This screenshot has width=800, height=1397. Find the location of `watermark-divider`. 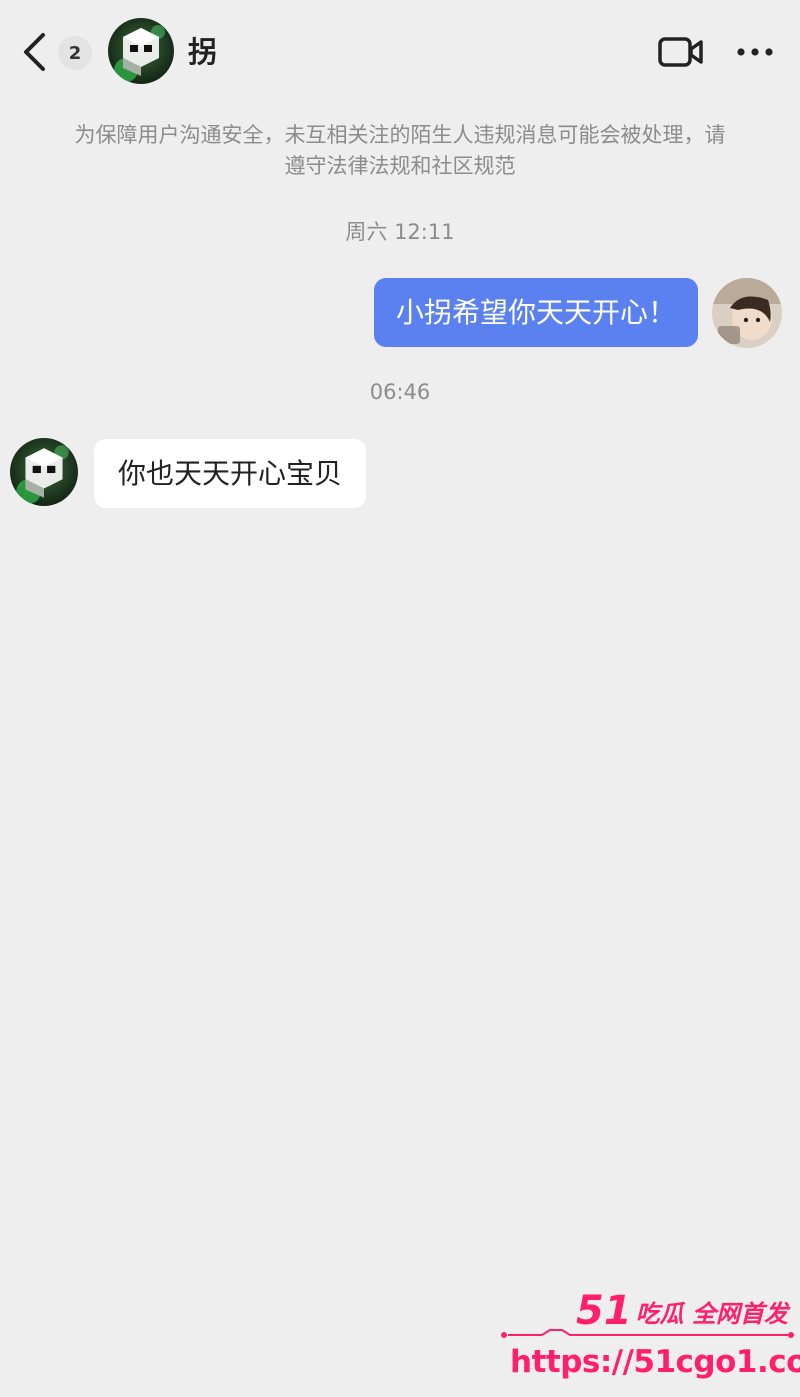

watermark-divider is located at coordinates (647, 1333).